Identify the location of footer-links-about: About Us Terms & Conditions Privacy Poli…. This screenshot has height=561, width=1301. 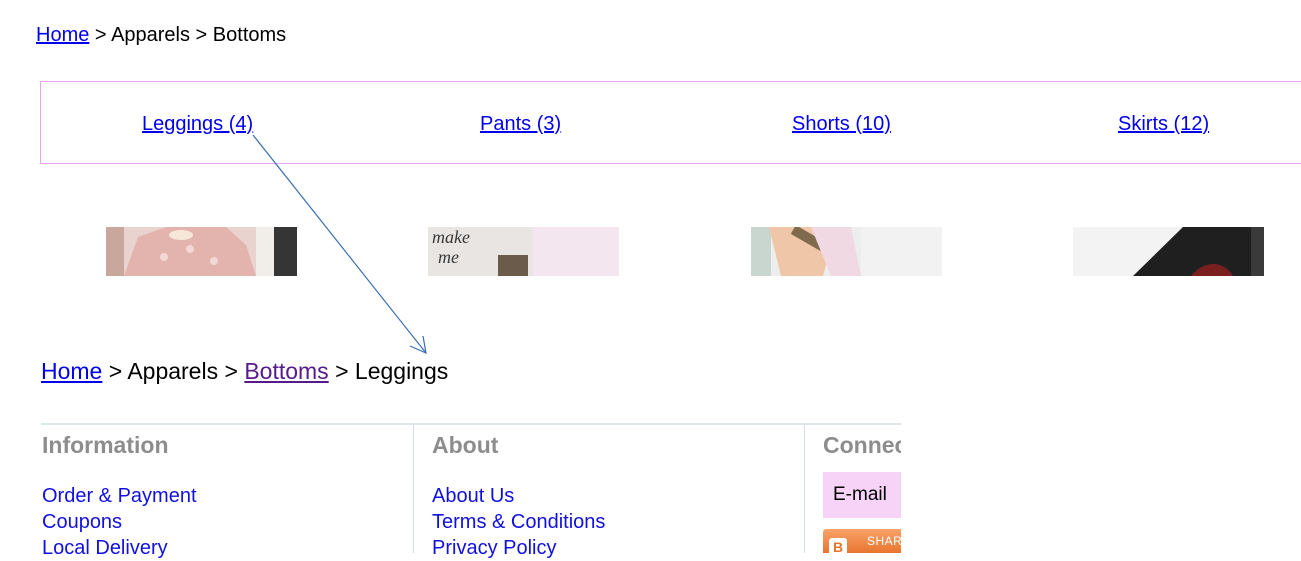
(518, 522).